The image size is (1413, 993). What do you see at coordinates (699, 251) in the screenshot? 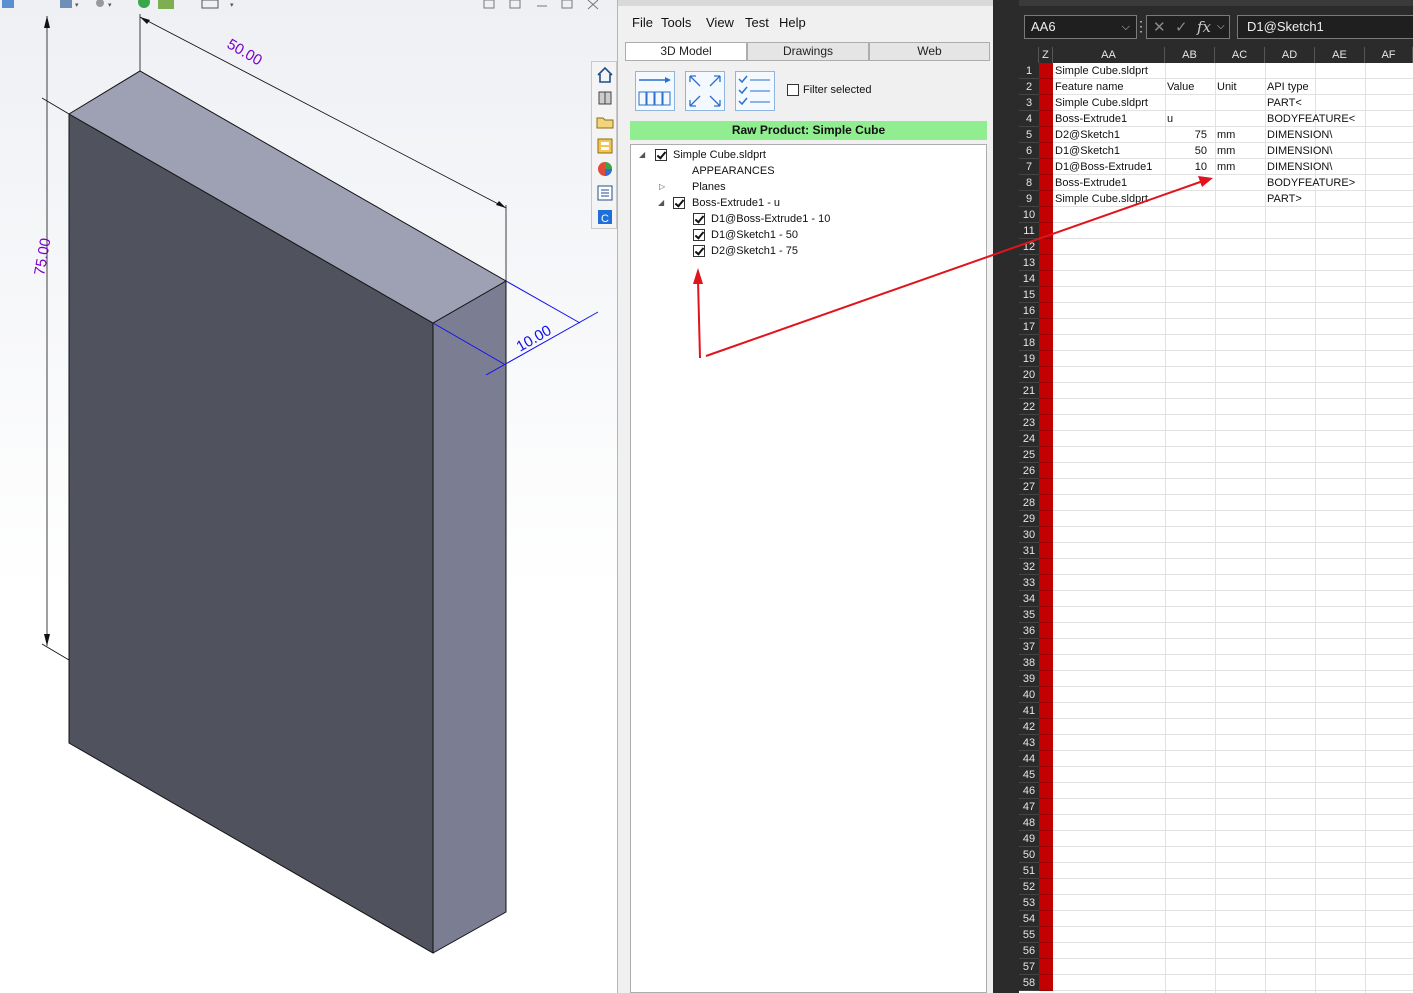
I see `tree-checkbox-dim-height` at bounding box center [699, 251].